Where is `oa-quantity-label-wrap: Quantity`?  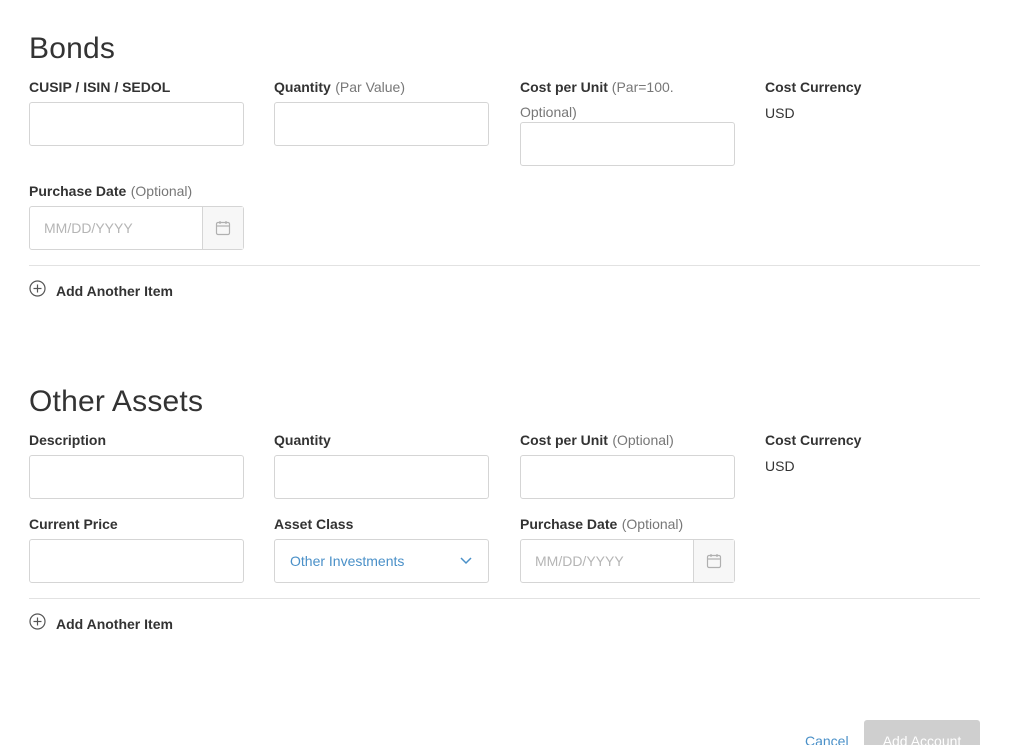 oa-quantity-label-wrap: Quantity is located at coordinates (381, 440).